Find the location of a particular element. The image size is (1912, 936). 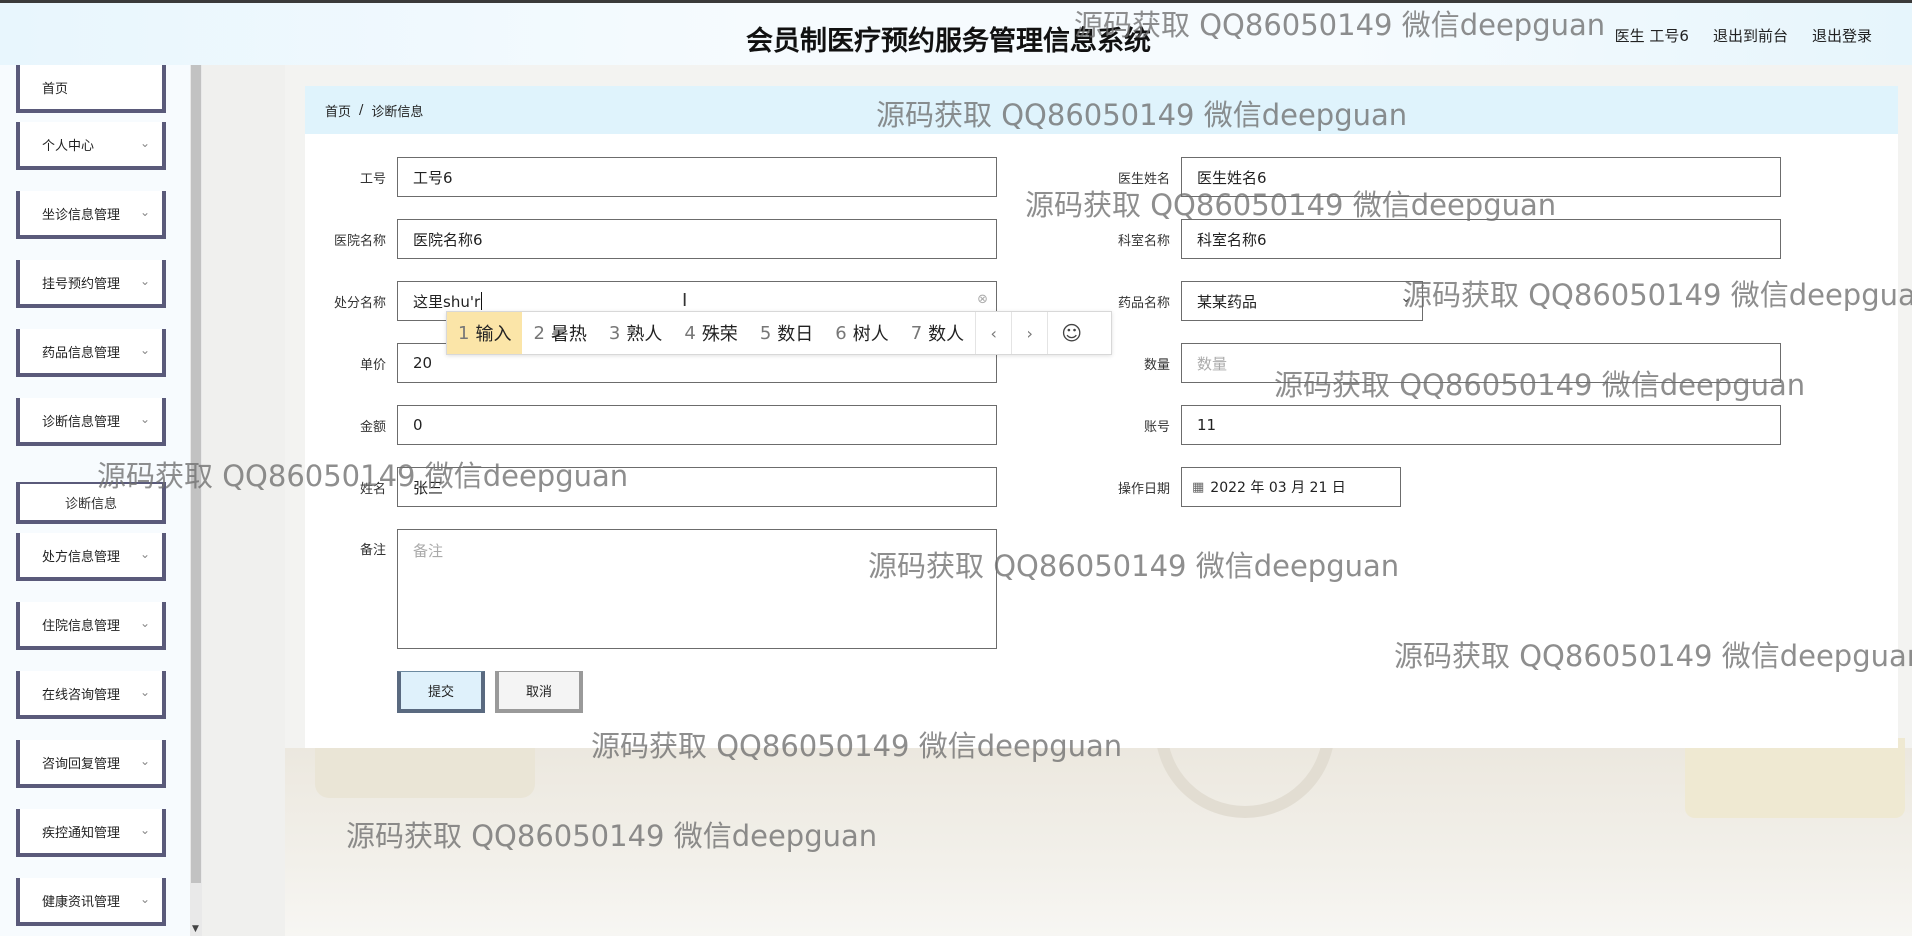

sidebar-item-label: 诊断信息 is located at coordinates (90, 504).